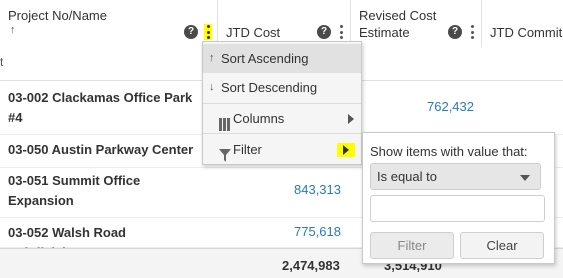 This screenshot has width=563, height=278. What do you see at coordinates (294, 231) in the screenshot?
I see `jtd-cost-value: 775,618` at bounding box center [294, 231].